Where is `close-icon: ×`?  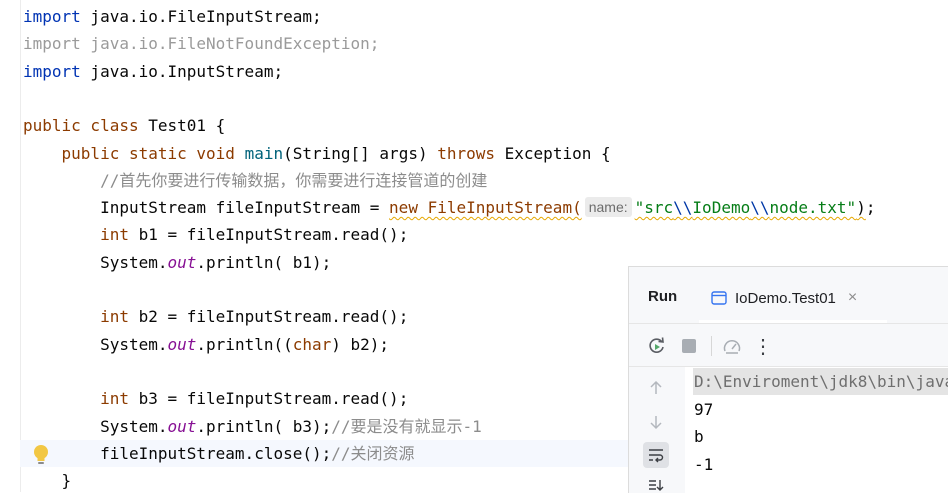 close-icon: × is located at coordinates (852, 298).